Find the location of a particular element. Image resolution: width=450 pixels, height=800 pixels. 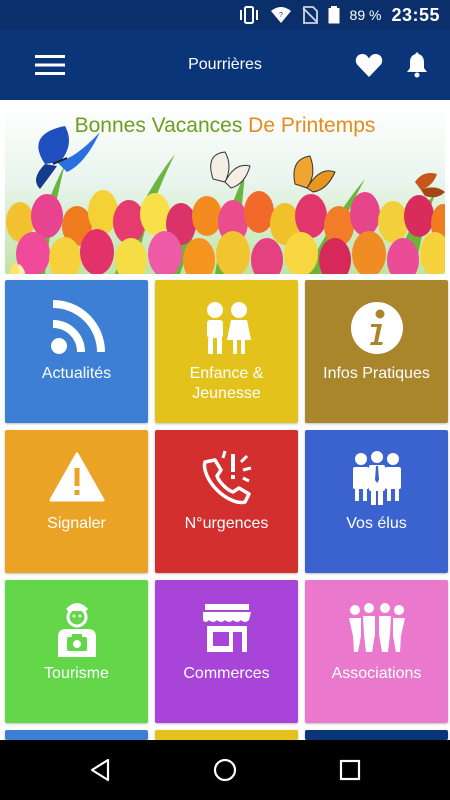

tile-label: Associations is located at coordinates (376, 673).